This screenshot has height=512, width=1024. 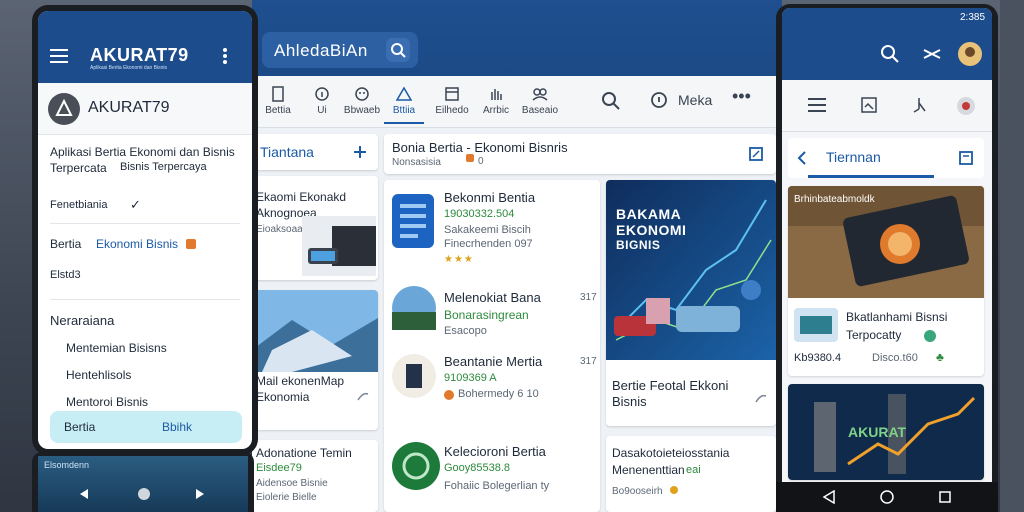 What do you see at coordinates (98, 375) in the screenshot?
I see `submenu-item-2: Hentehlisols` at bounding box center [98, 375].